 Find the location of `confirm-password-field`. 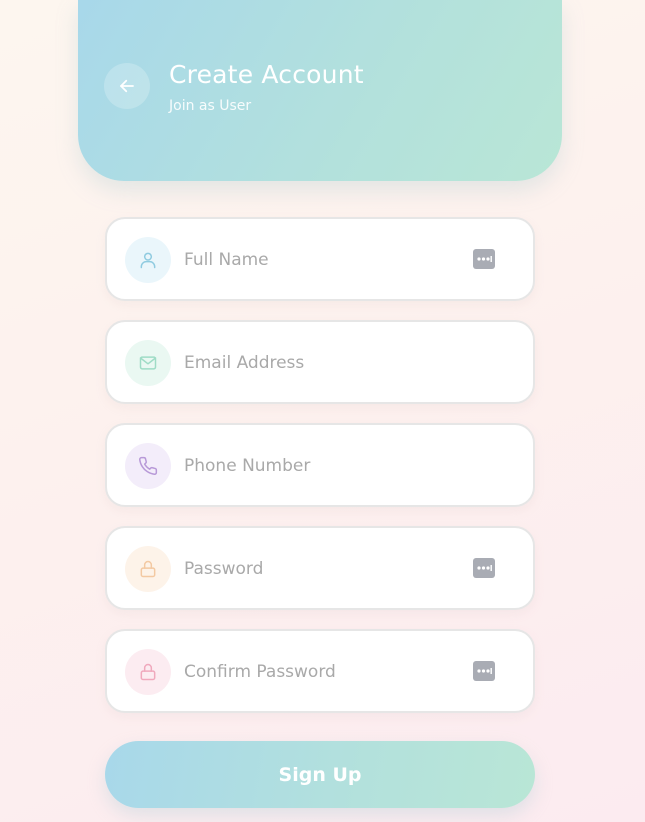

confirm-password-field is located at coordinates (320, 671).